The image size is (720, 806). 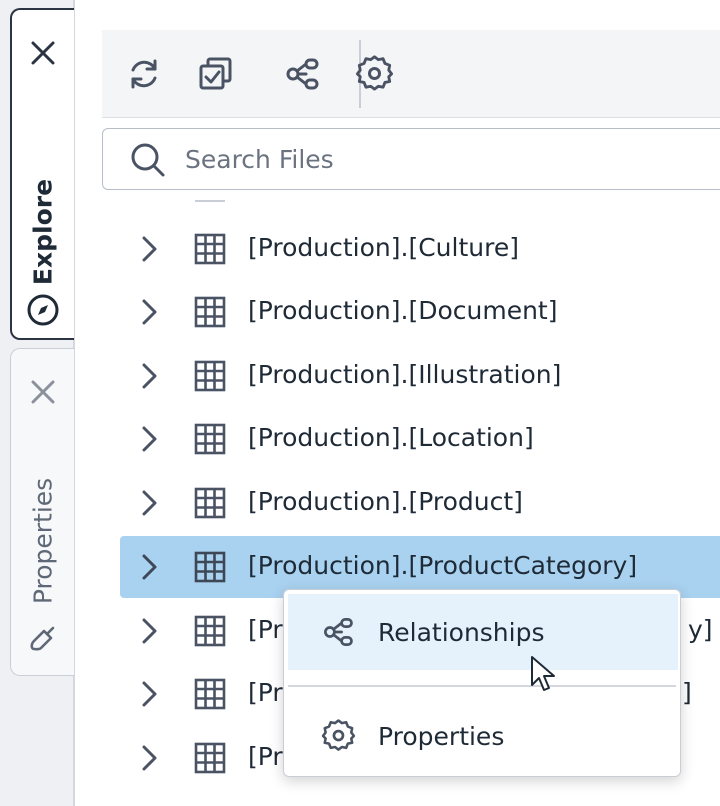 I want to click on refresh-button, so click(x=144, y=74).